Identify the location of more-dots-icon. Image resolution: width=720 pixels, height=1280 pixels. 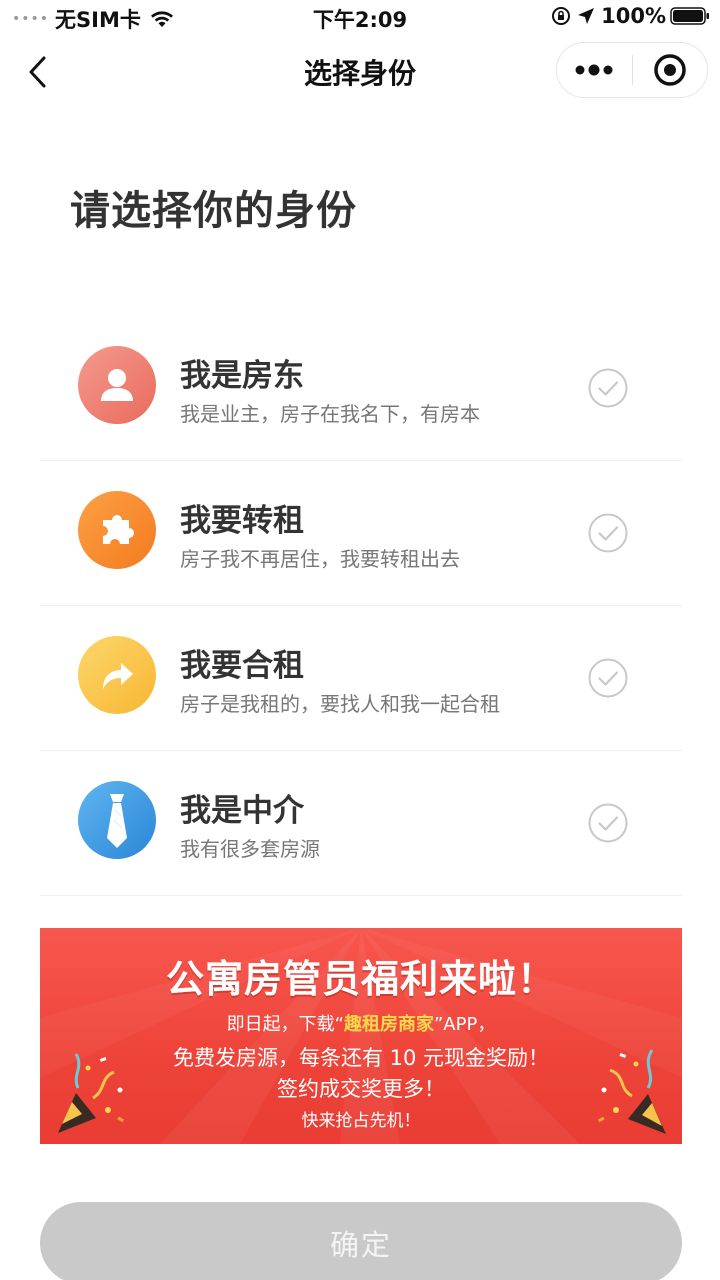
(594, 70).